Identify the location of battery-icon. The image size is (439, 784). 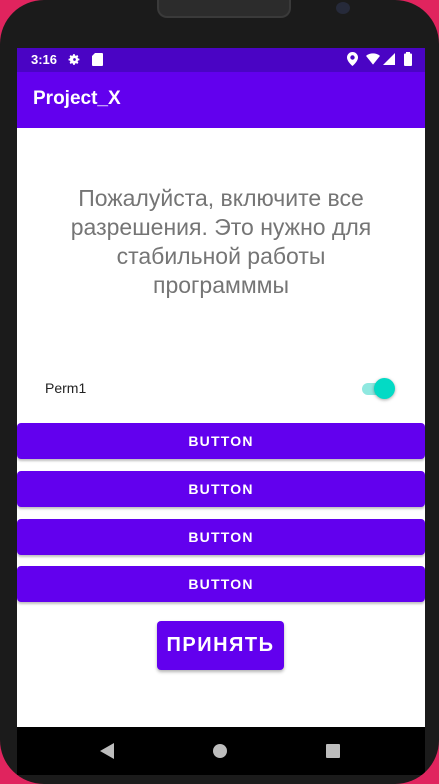
(408, 59).